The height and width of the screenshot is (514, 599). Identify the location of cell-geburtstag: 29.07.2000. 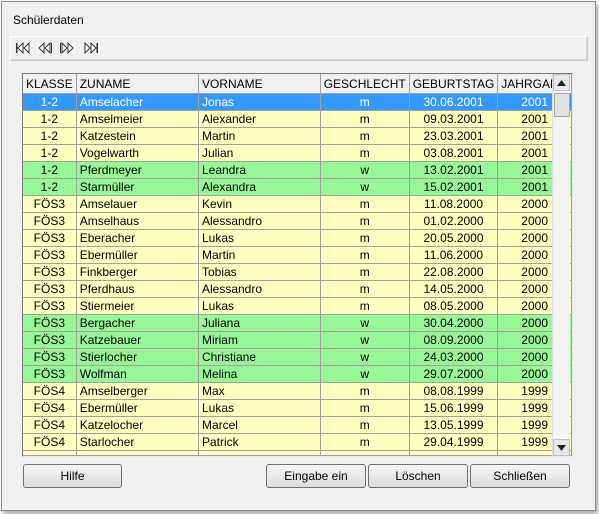
(454, 374).